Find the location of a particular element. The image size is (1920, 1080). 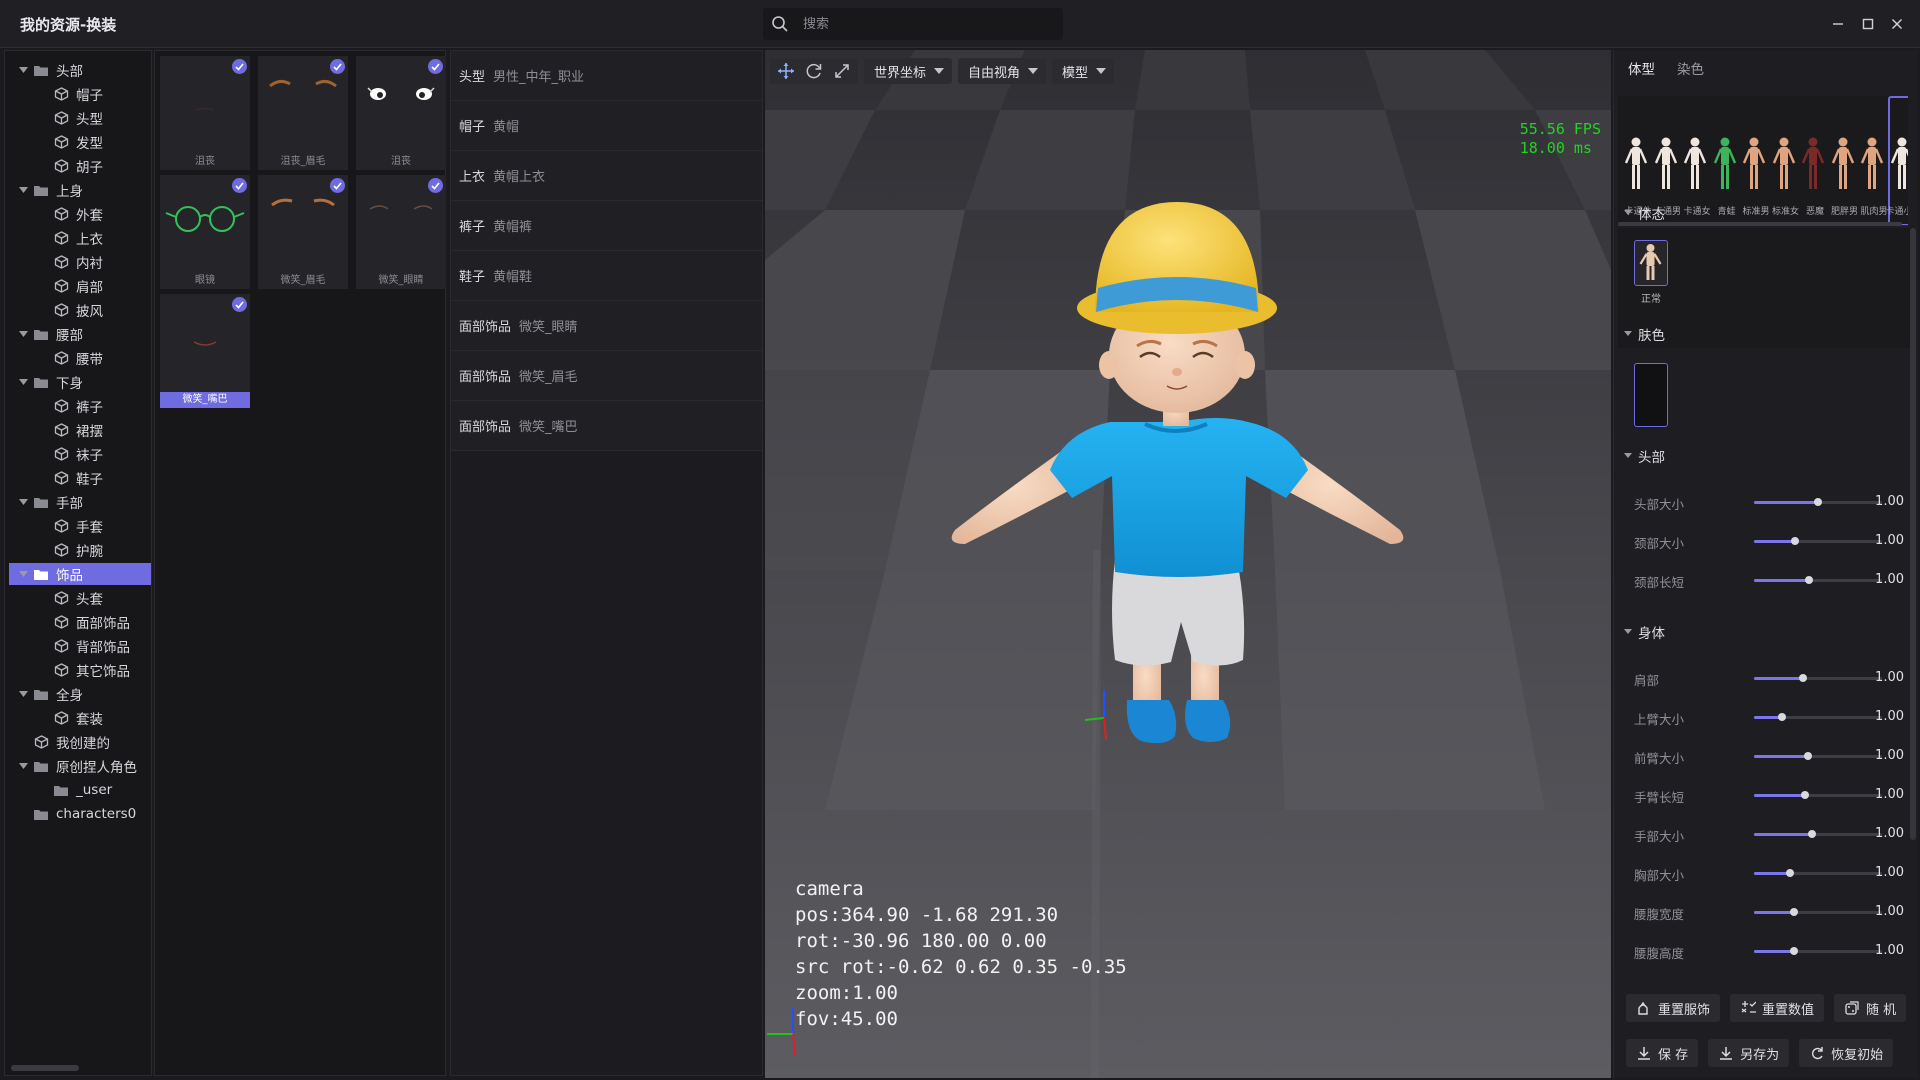

asset-thumbnail: 眼镜 is located at coordinates (205, 232).